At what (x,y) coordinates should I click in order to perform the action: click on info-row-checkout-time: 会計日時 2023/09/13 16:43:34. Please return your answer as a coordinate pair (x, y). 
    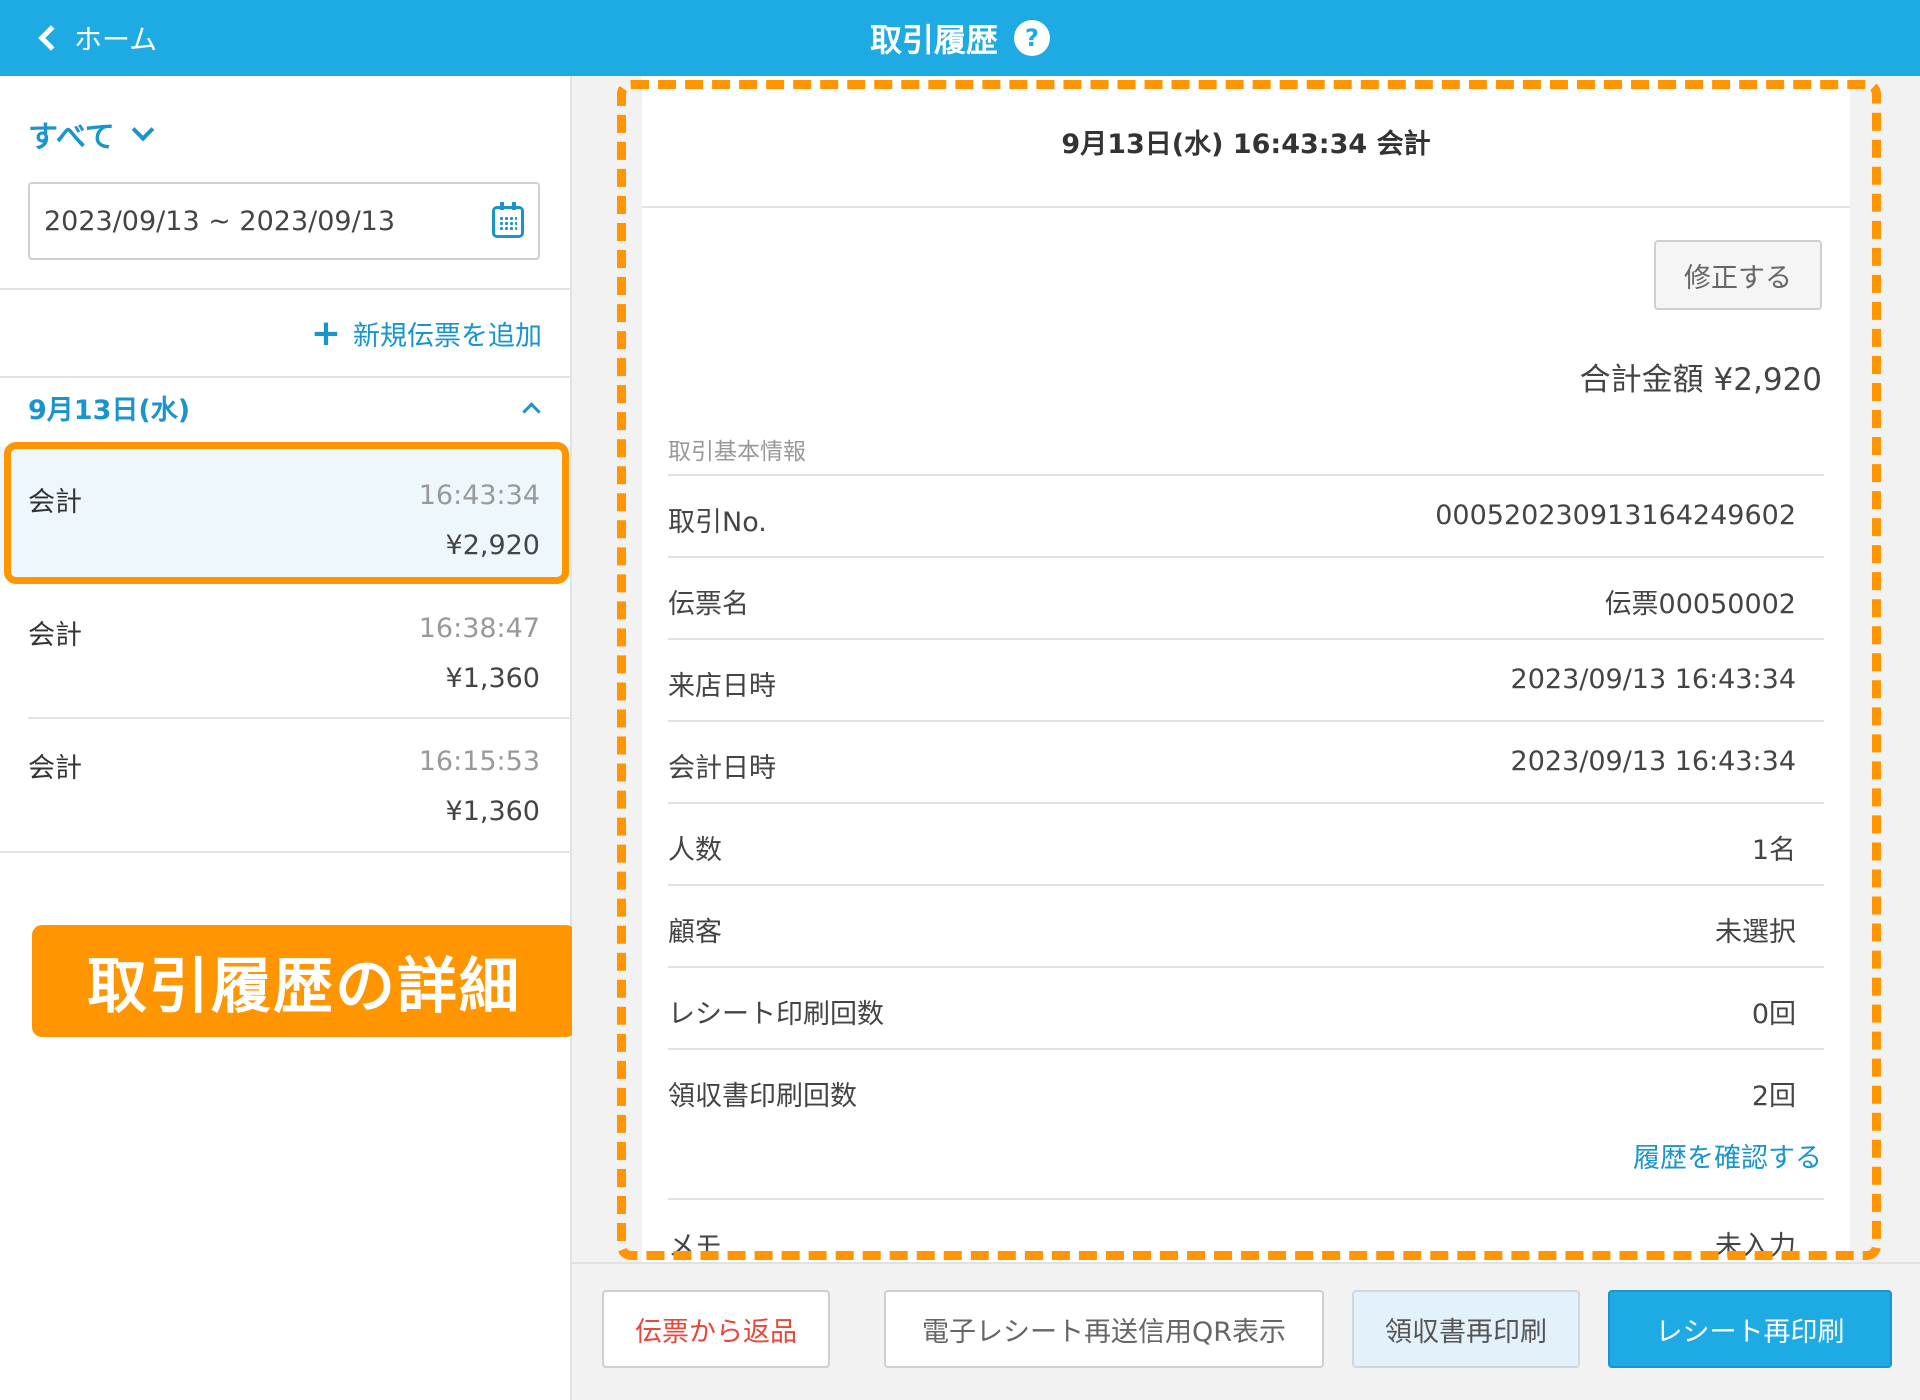
    Looking at the image, I should click on (1246, 760).